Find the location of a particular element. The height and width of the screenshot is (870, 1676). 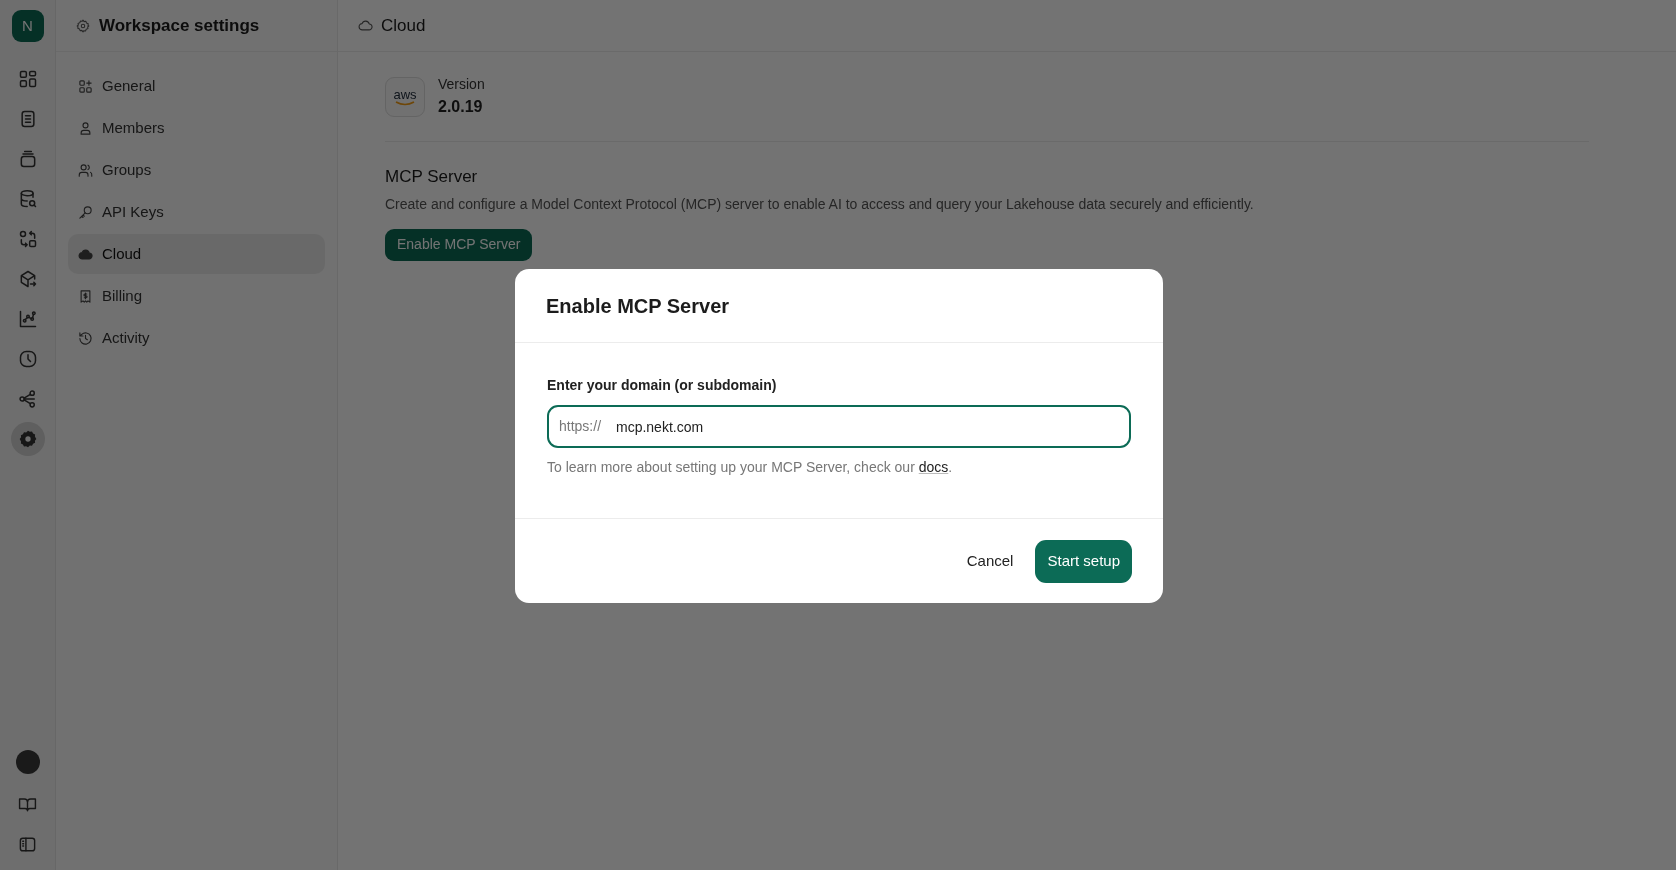

nav-button is located at coordinates (27, 439).